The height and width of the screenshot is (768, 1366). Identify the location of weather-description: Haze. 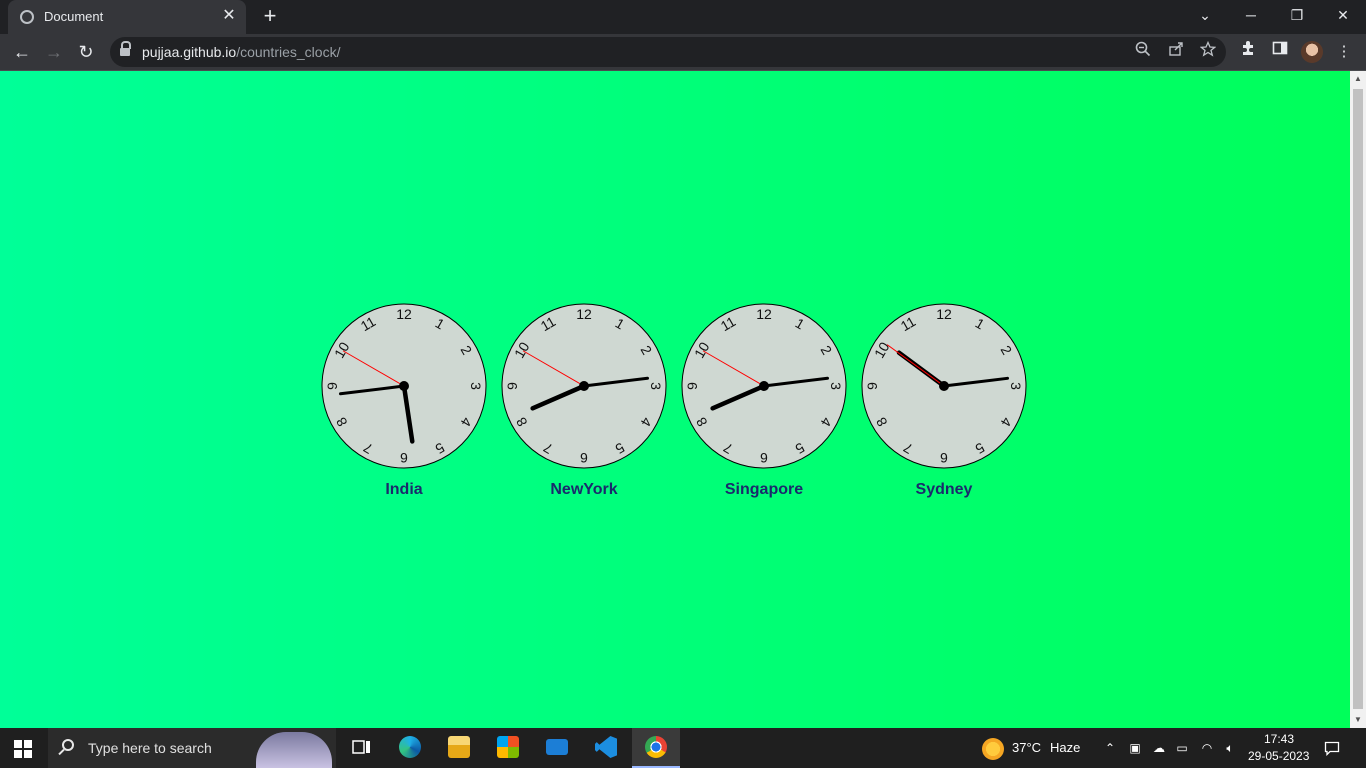
(1065, 747).